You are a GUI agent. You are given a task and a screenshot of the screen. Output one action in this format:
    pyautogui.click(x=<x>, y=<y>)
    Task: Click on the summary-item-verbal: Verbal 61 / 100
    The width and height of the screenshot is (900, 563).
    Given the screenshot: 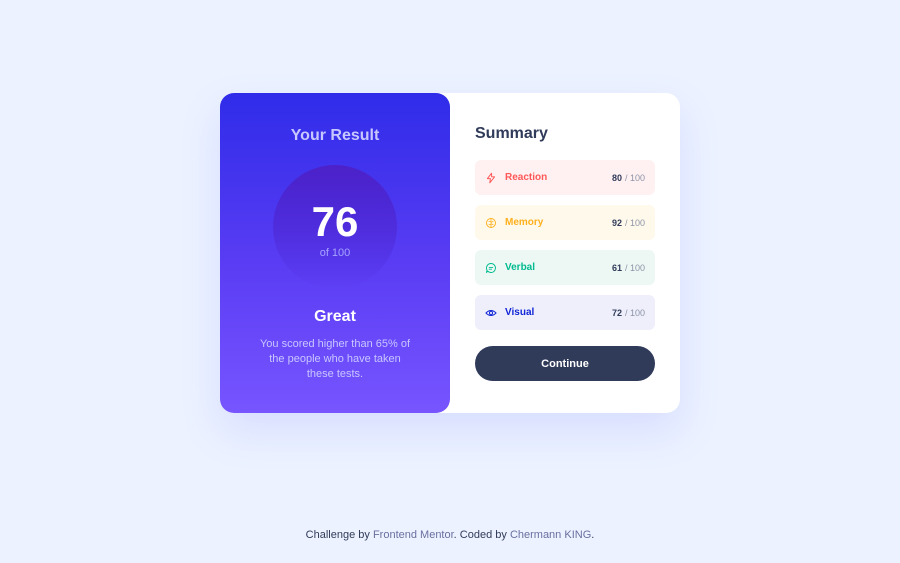 What is the action you would take?
    pyautogui.click(x=565, y=267)
    